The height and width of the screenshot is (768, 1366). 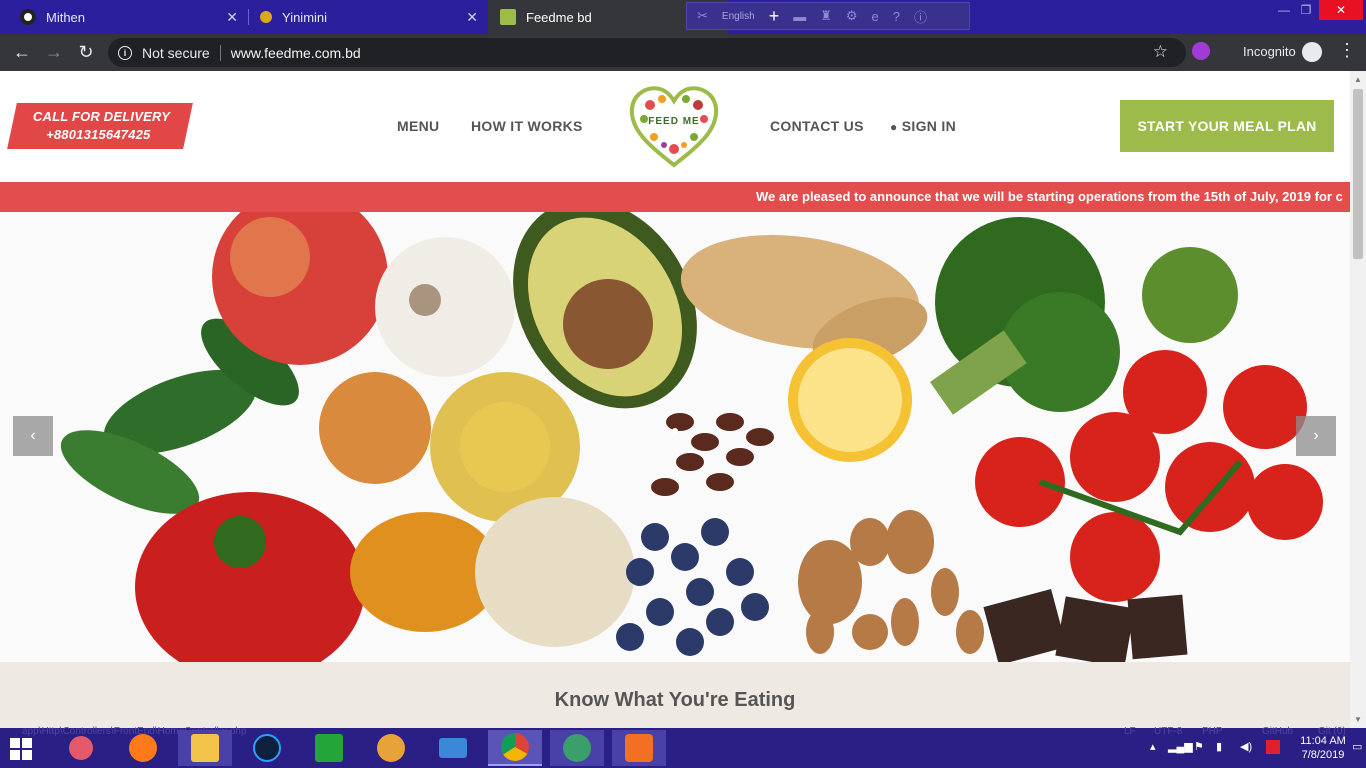 I want to click on tab-mithen: Mithen ✕, so click(x=128, y=17).